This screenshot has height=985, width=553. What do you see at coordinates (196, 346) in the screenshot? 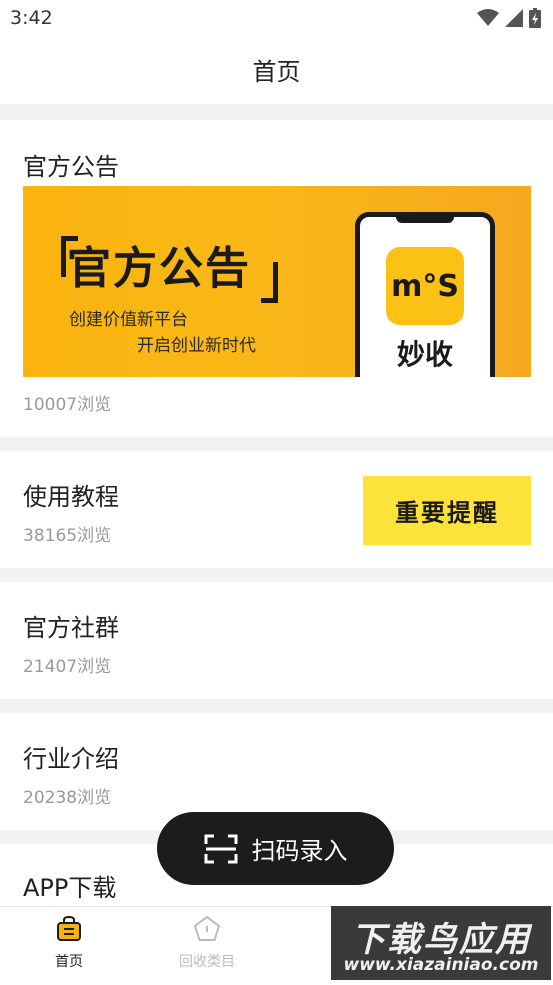
I see `banner-slogan-2: 开启创业新时代` at bounding box center [196, 346].